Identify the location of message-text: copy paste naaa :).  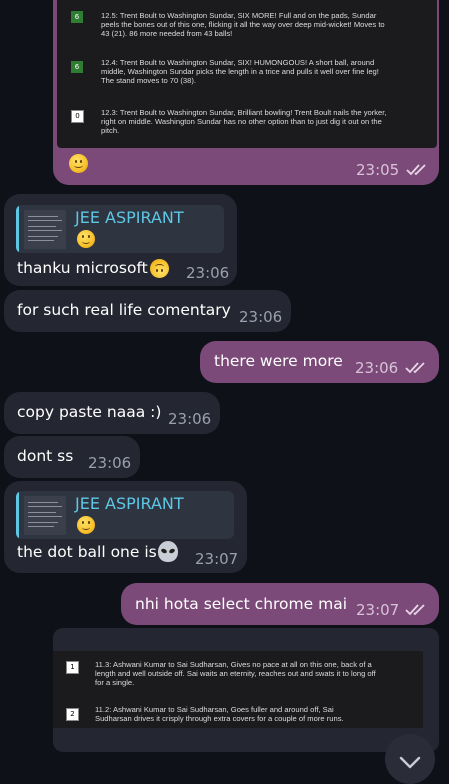
(89, 412).